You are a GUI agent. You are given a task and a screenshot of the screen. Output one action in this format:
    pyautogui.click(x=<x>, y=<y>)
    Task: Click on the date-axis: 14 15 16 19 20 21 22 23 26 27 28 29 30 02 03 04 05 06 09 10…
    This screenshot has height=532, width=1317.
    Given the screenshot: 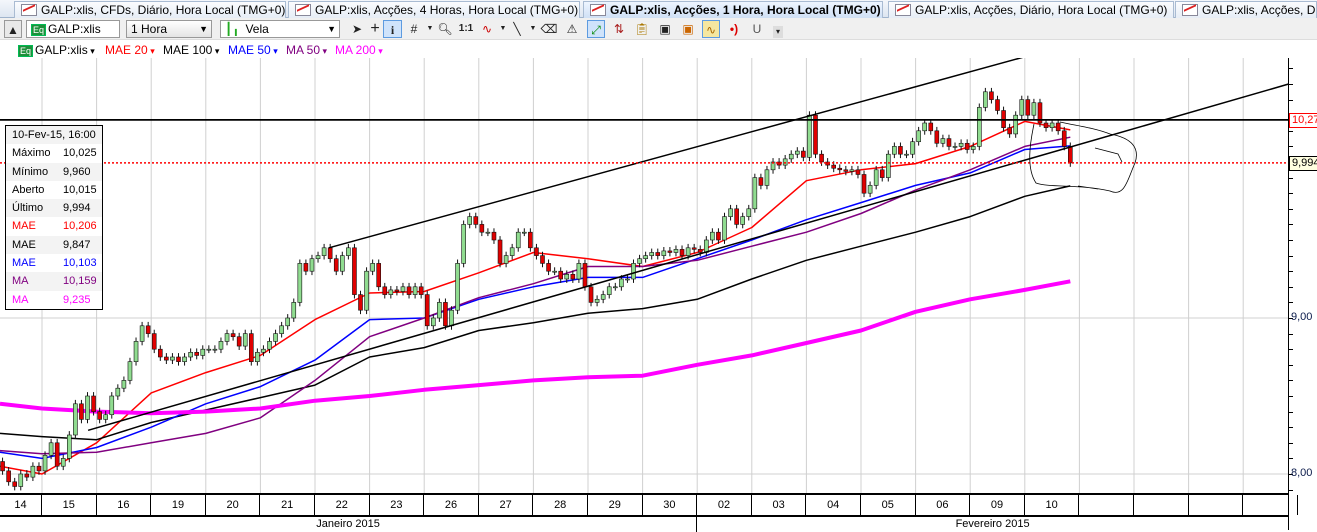 What is the action you would take?
    pyautogui.click(x=649, y=512)
    